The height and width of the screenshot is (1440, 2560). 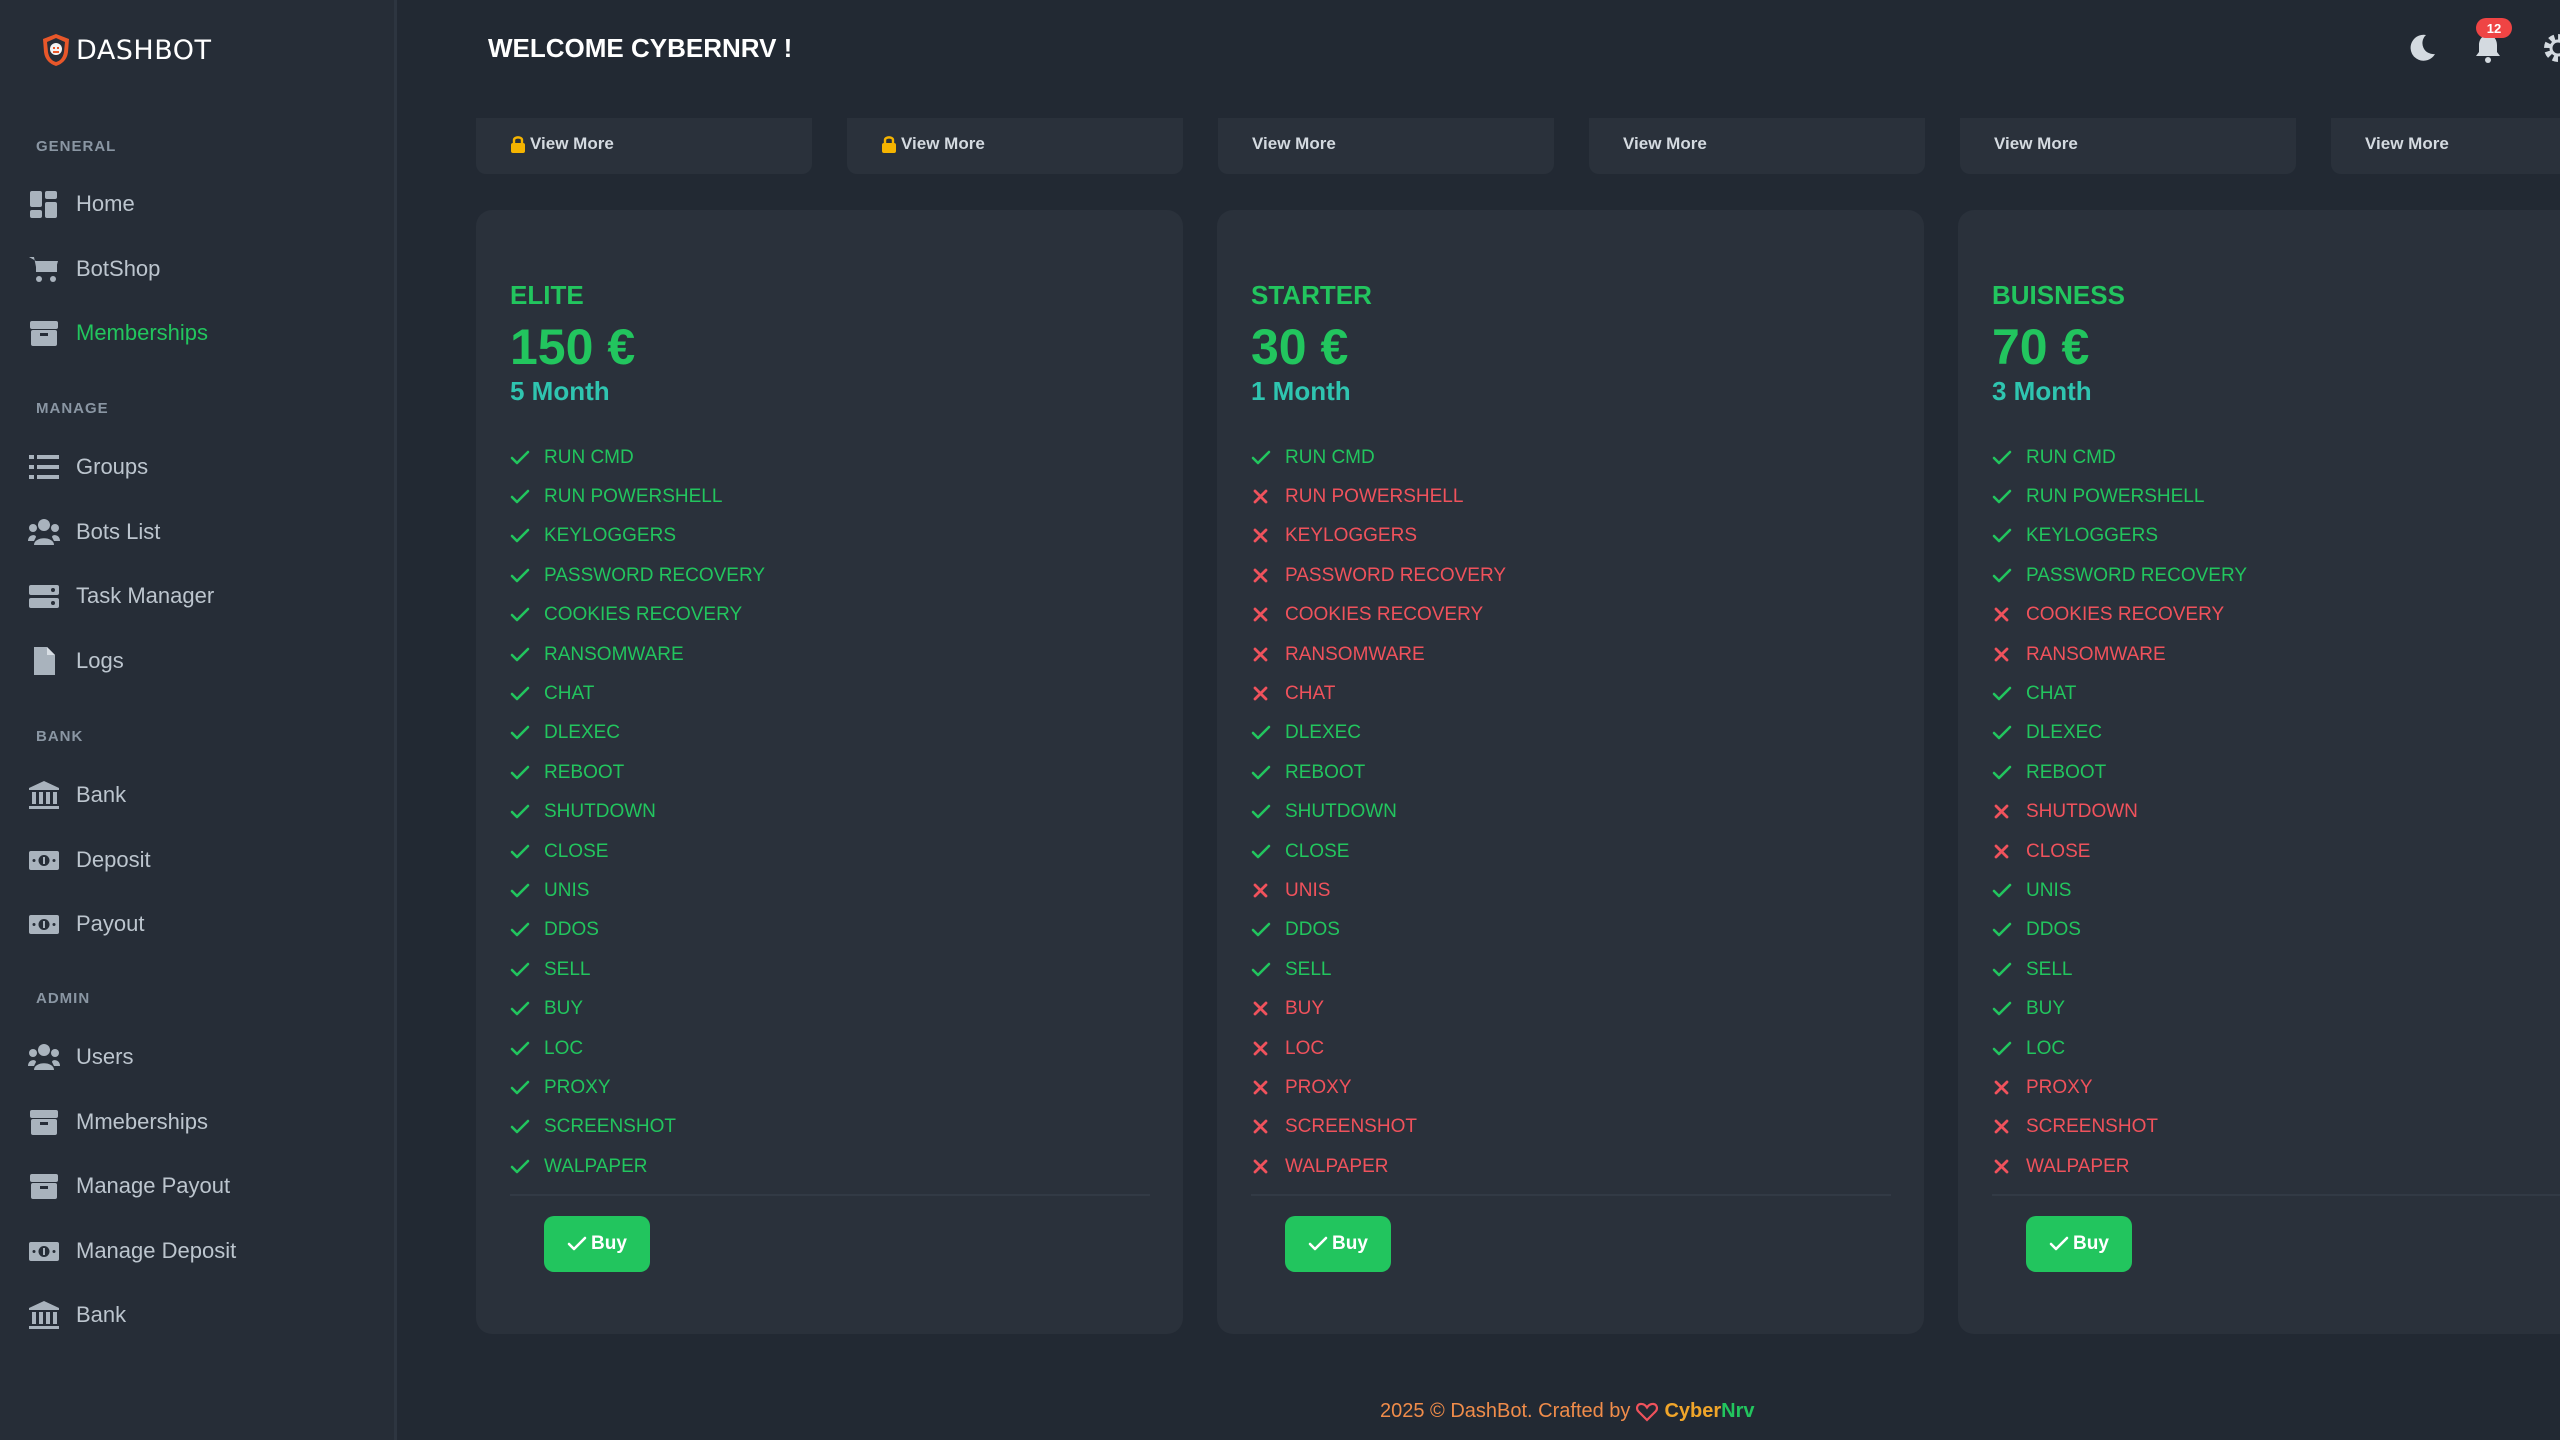 What do you see at coordinates (1571, 693) in the screenshot?
I see `feature-item: CHAT` at bounding box center [1571, 693].